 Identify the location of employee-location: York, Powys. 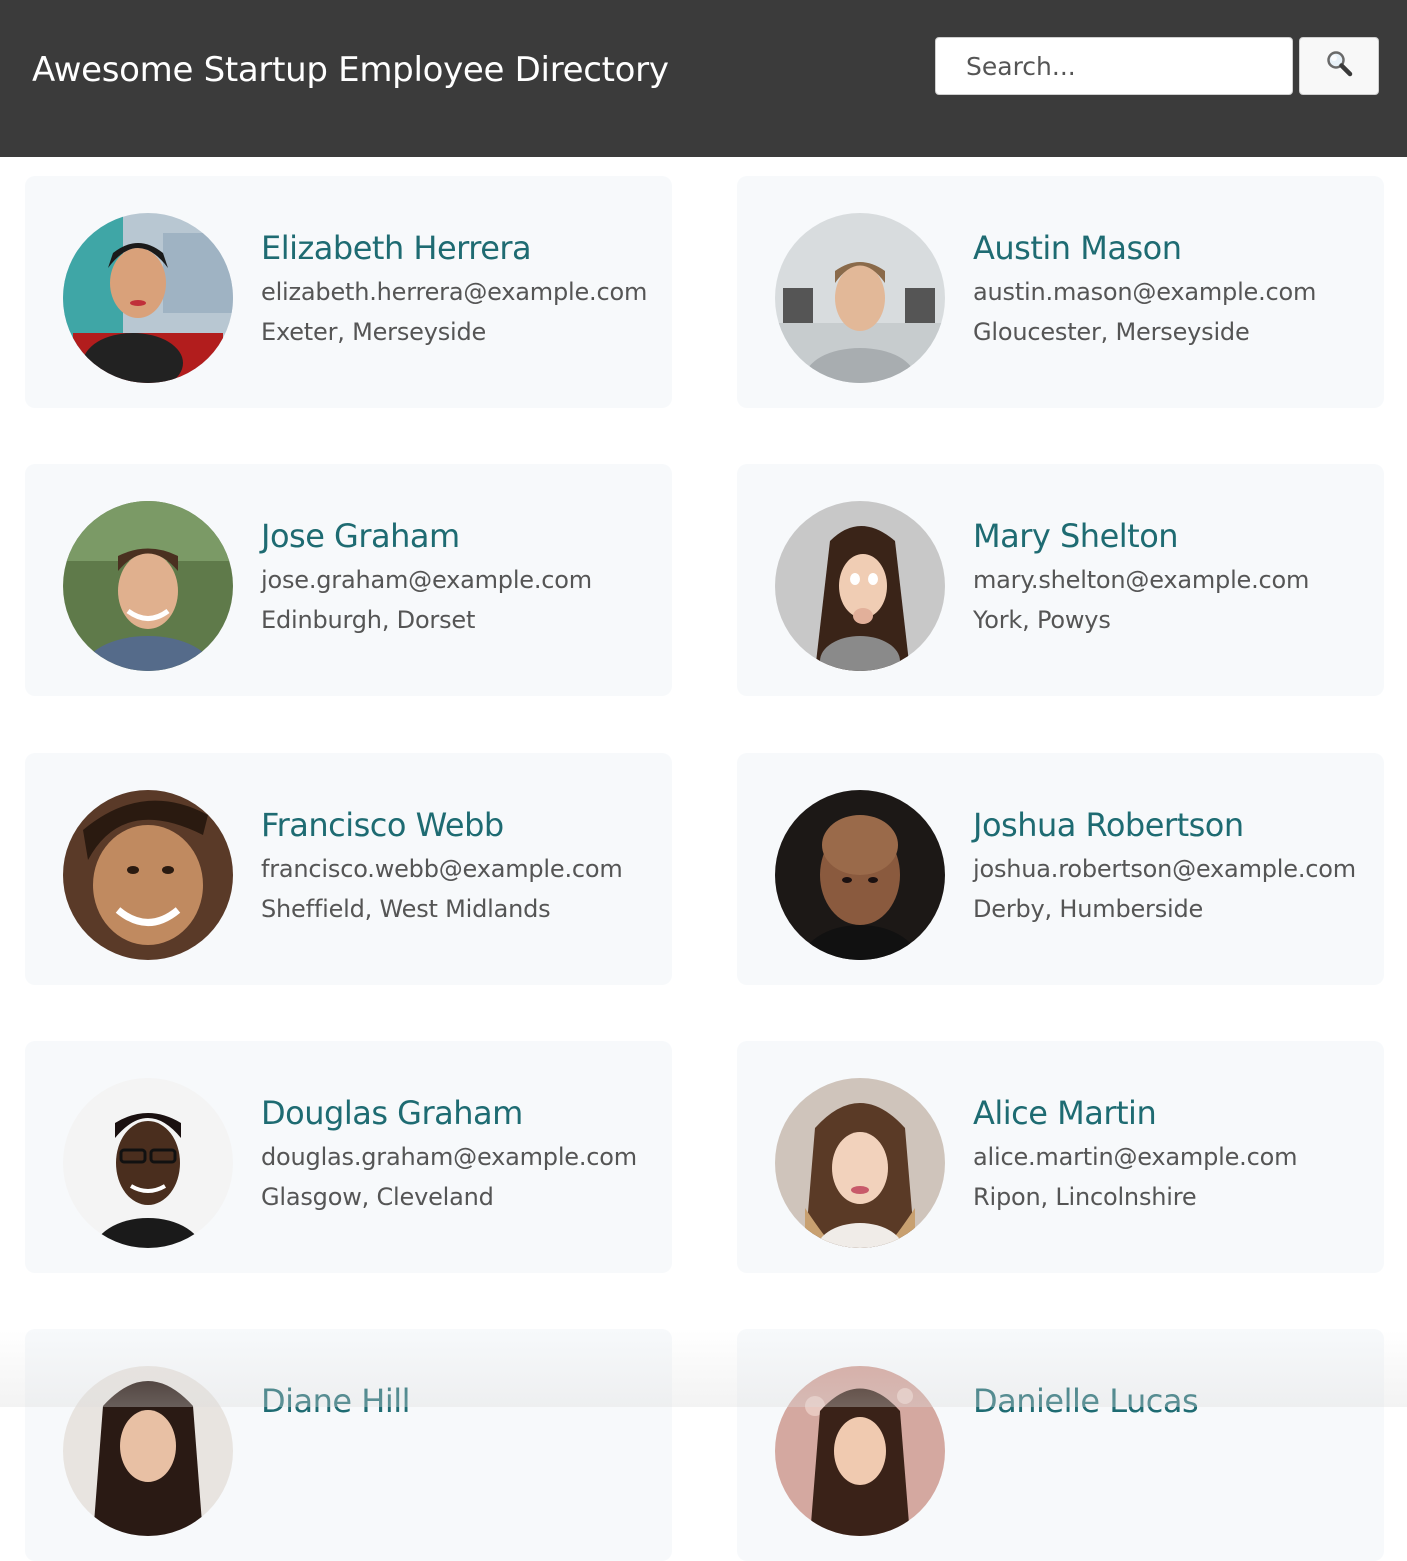
(1042, 620).